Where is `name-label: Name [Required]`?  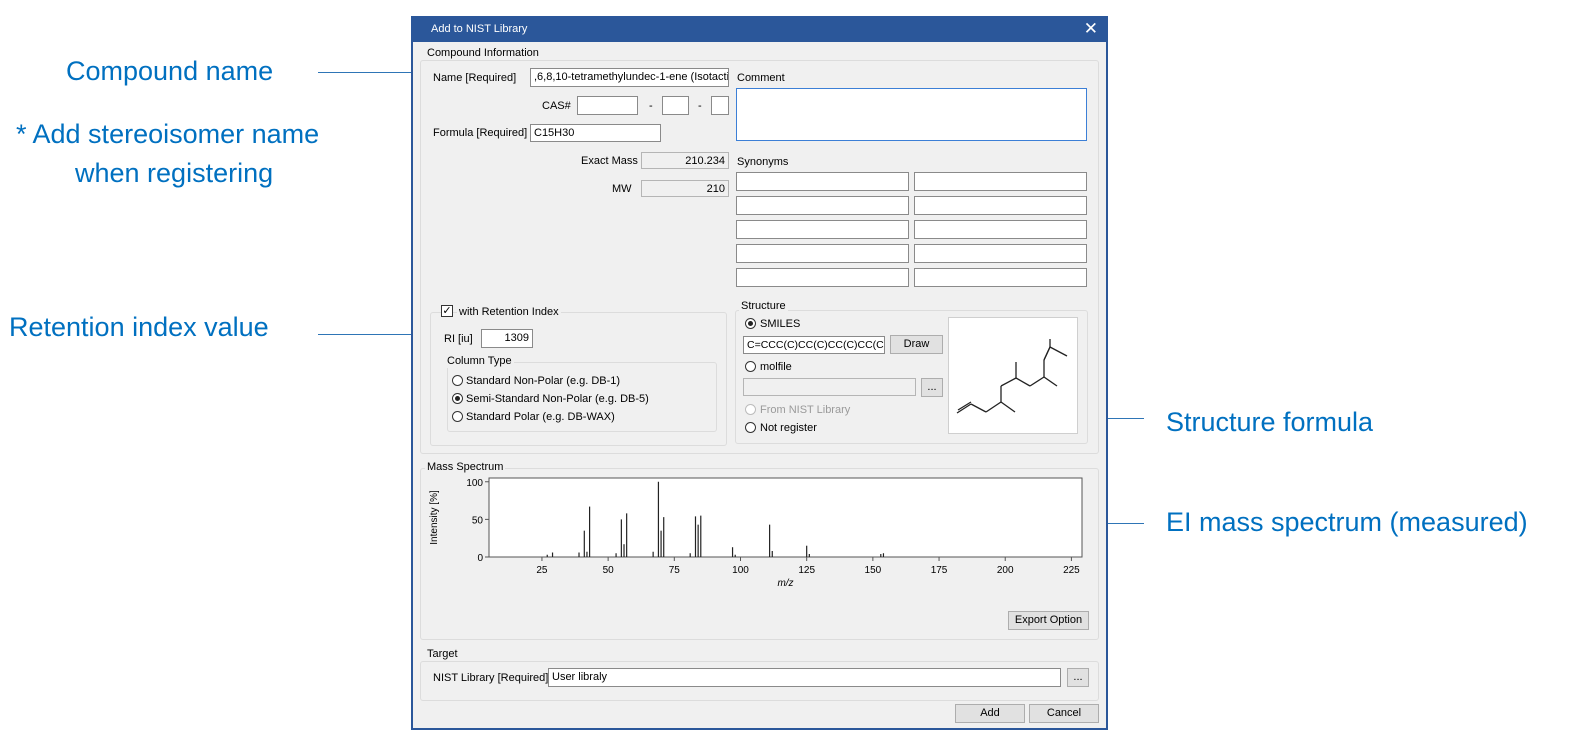 name-label: Name [Required] is located at coordinates (475, 78).